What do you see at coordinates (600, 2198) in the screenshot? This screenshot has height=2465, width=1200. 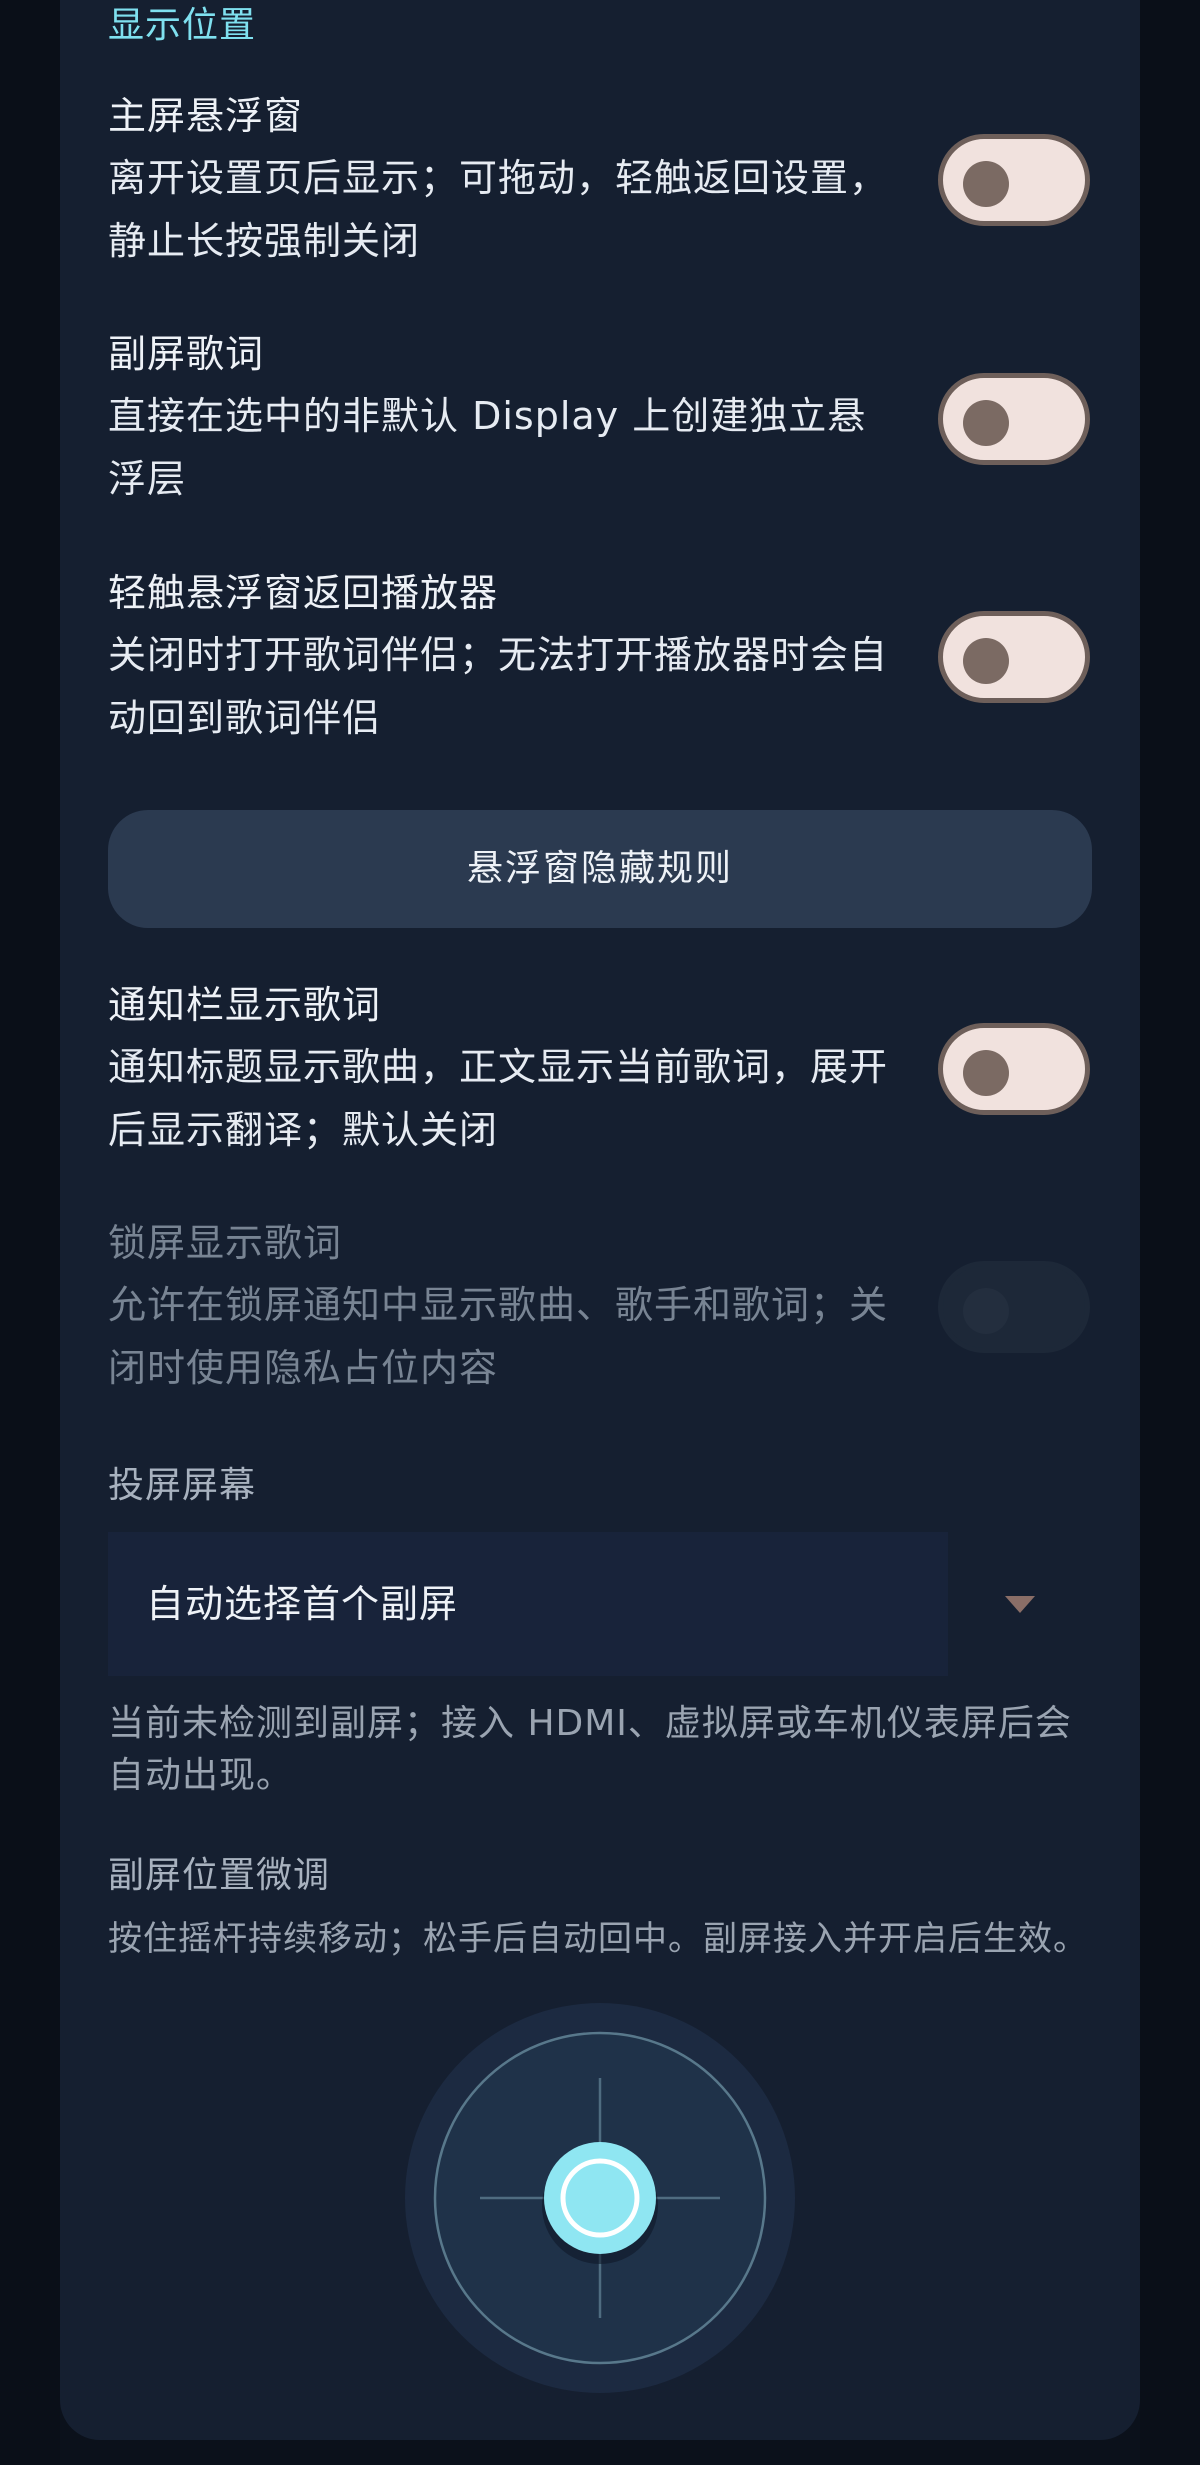 I see `joystick-icon` at bounding box center [600, 2198].